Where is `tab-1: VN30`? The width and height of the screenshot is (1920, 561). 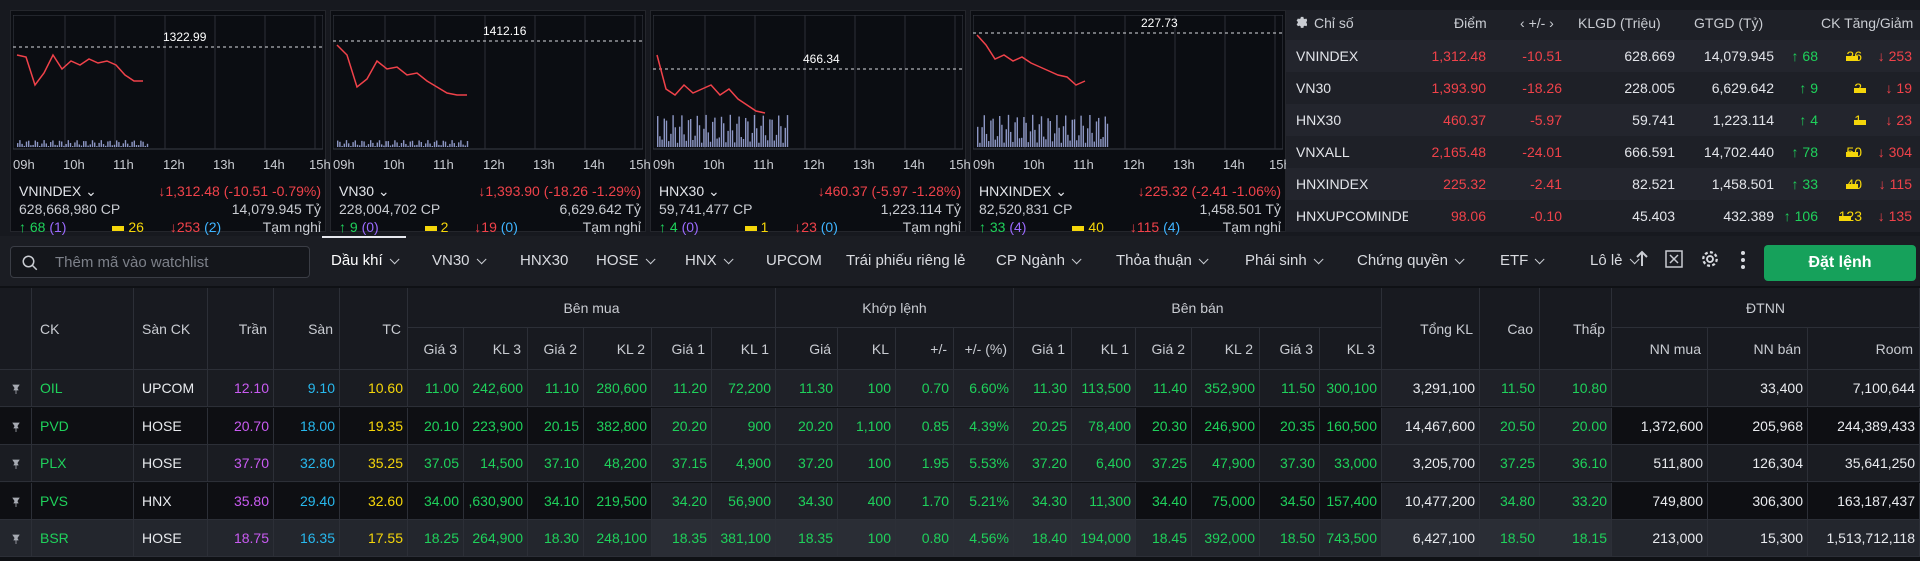
tab-1: VN30 is located at coordinates (459, 260).